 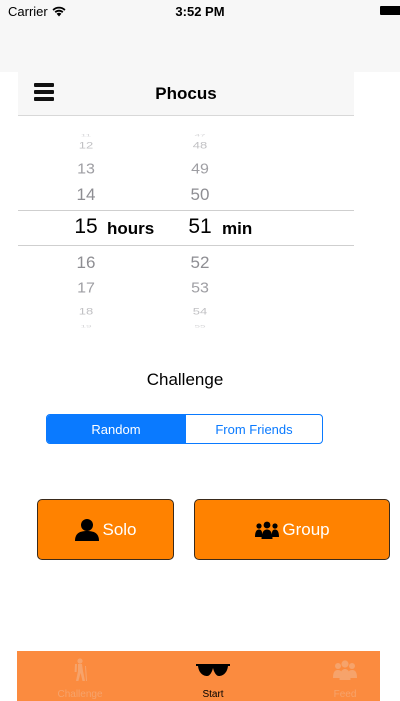 What do you see at coordinates (200, 135) in the screenshot?
I see `minutes-value: 47` at bounding box center [200, 135].